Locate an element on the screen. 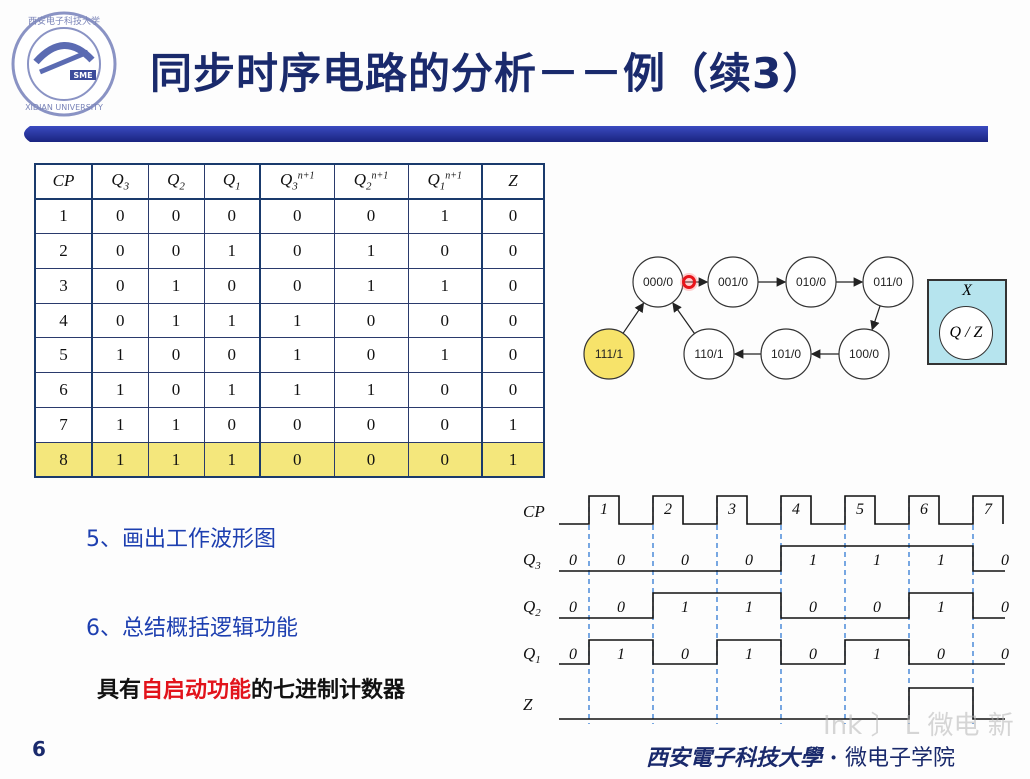 Image resolution: width=1030 pixels, height=779 pixels. col-header-q3-next: Q3n+1 is located at coordinates (297, 181).